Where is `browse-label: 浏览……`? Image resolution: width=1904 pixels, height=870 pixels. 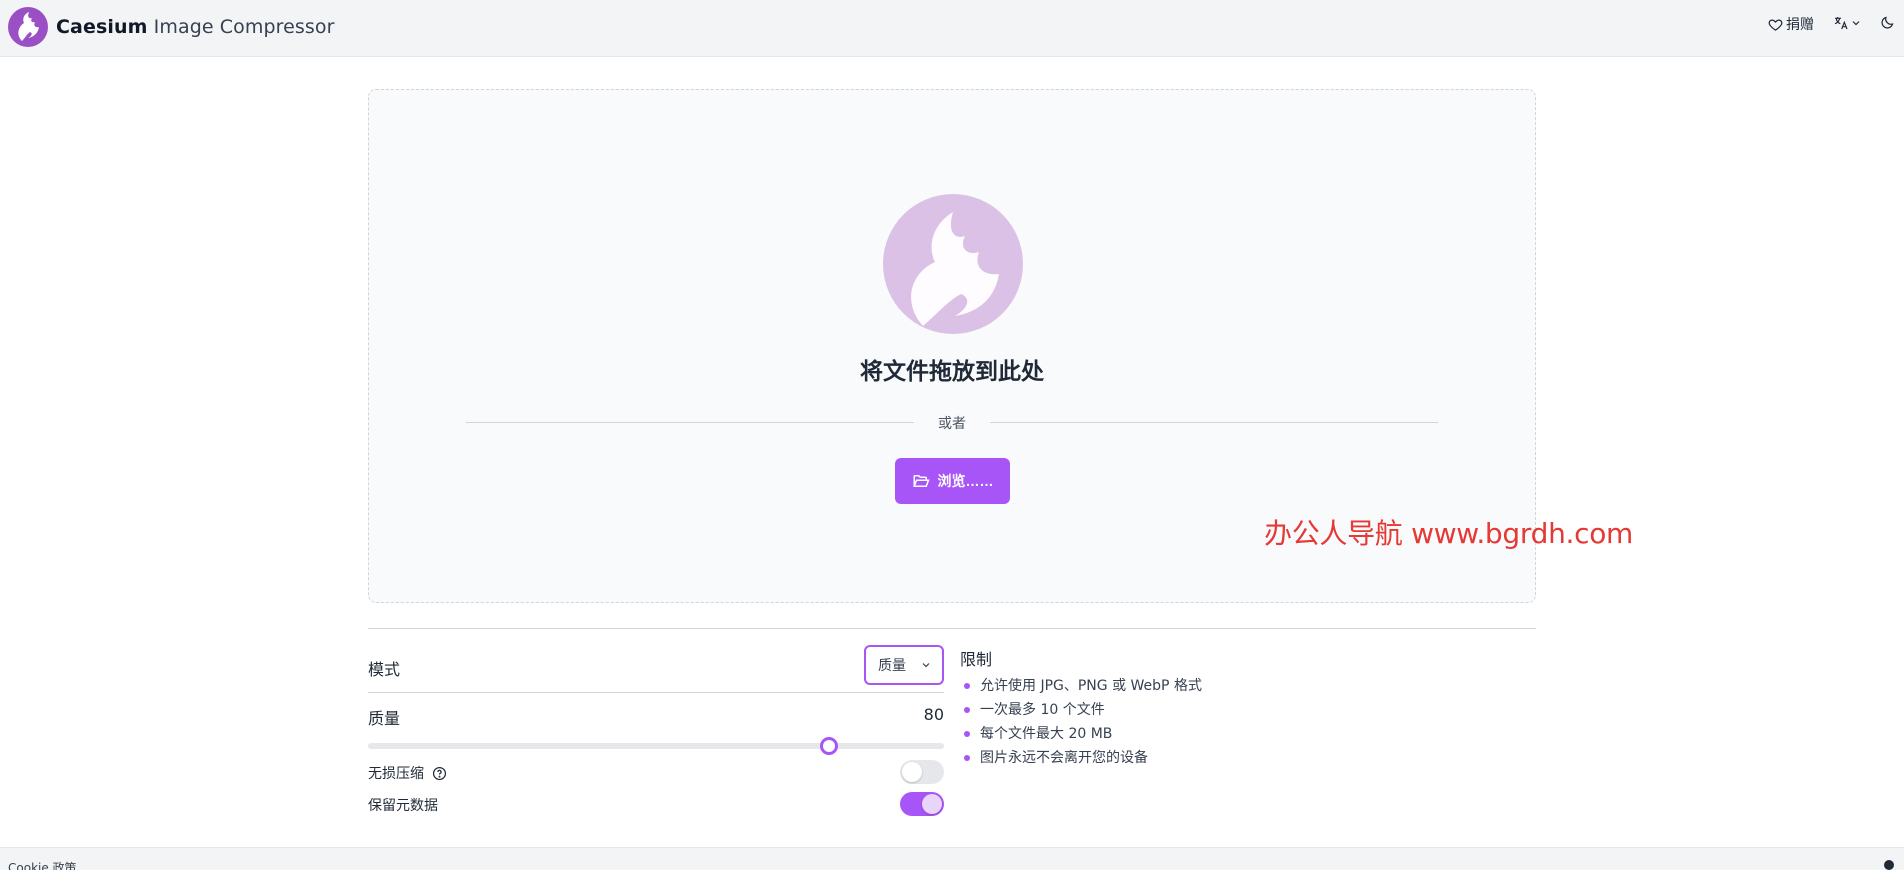
browse-label: 浏览…… is located at coordinates (965, 481).